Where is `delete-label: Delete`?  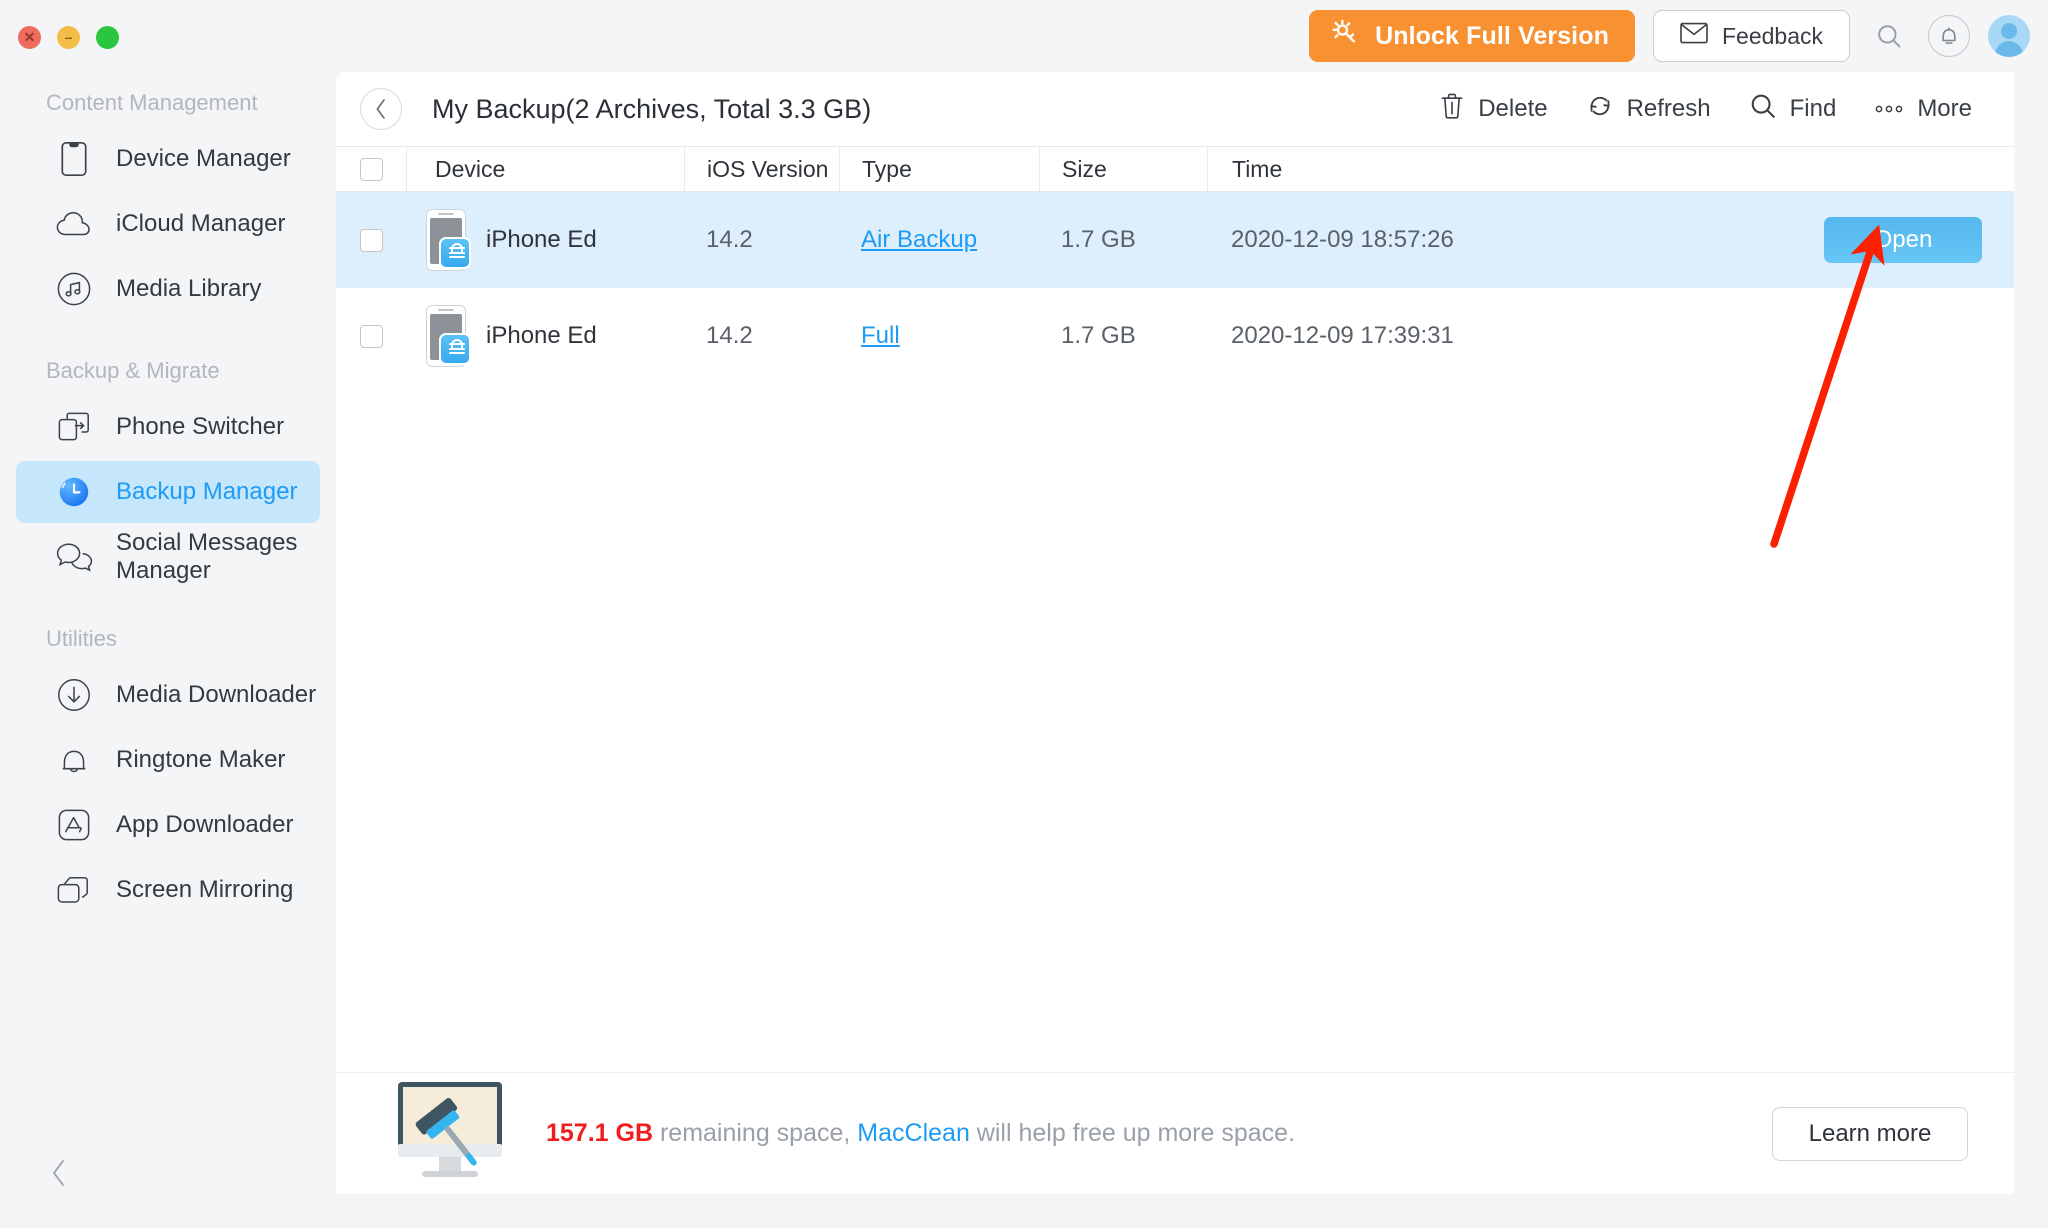 delete-label: Delete is located at coordinates (1513, 108).